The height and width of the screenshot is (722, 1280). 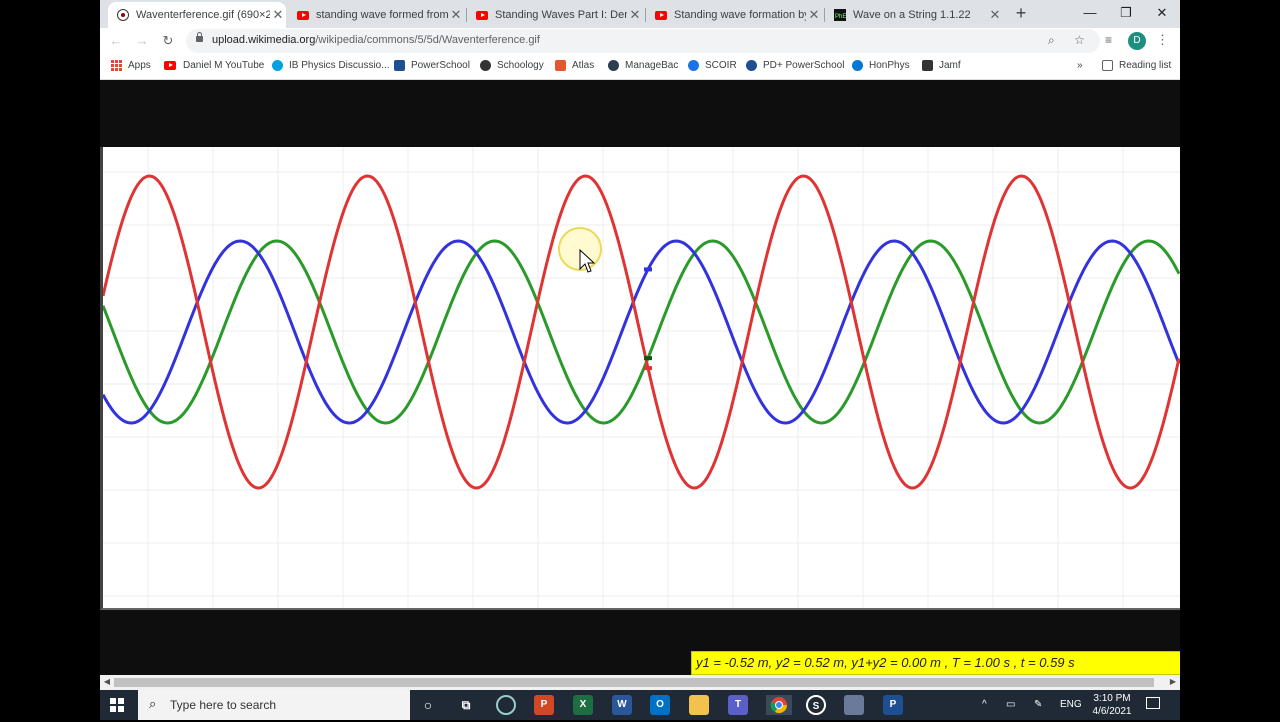 I want to click on bookmark-star-icon: ☆, so click(x=1079, y=40).